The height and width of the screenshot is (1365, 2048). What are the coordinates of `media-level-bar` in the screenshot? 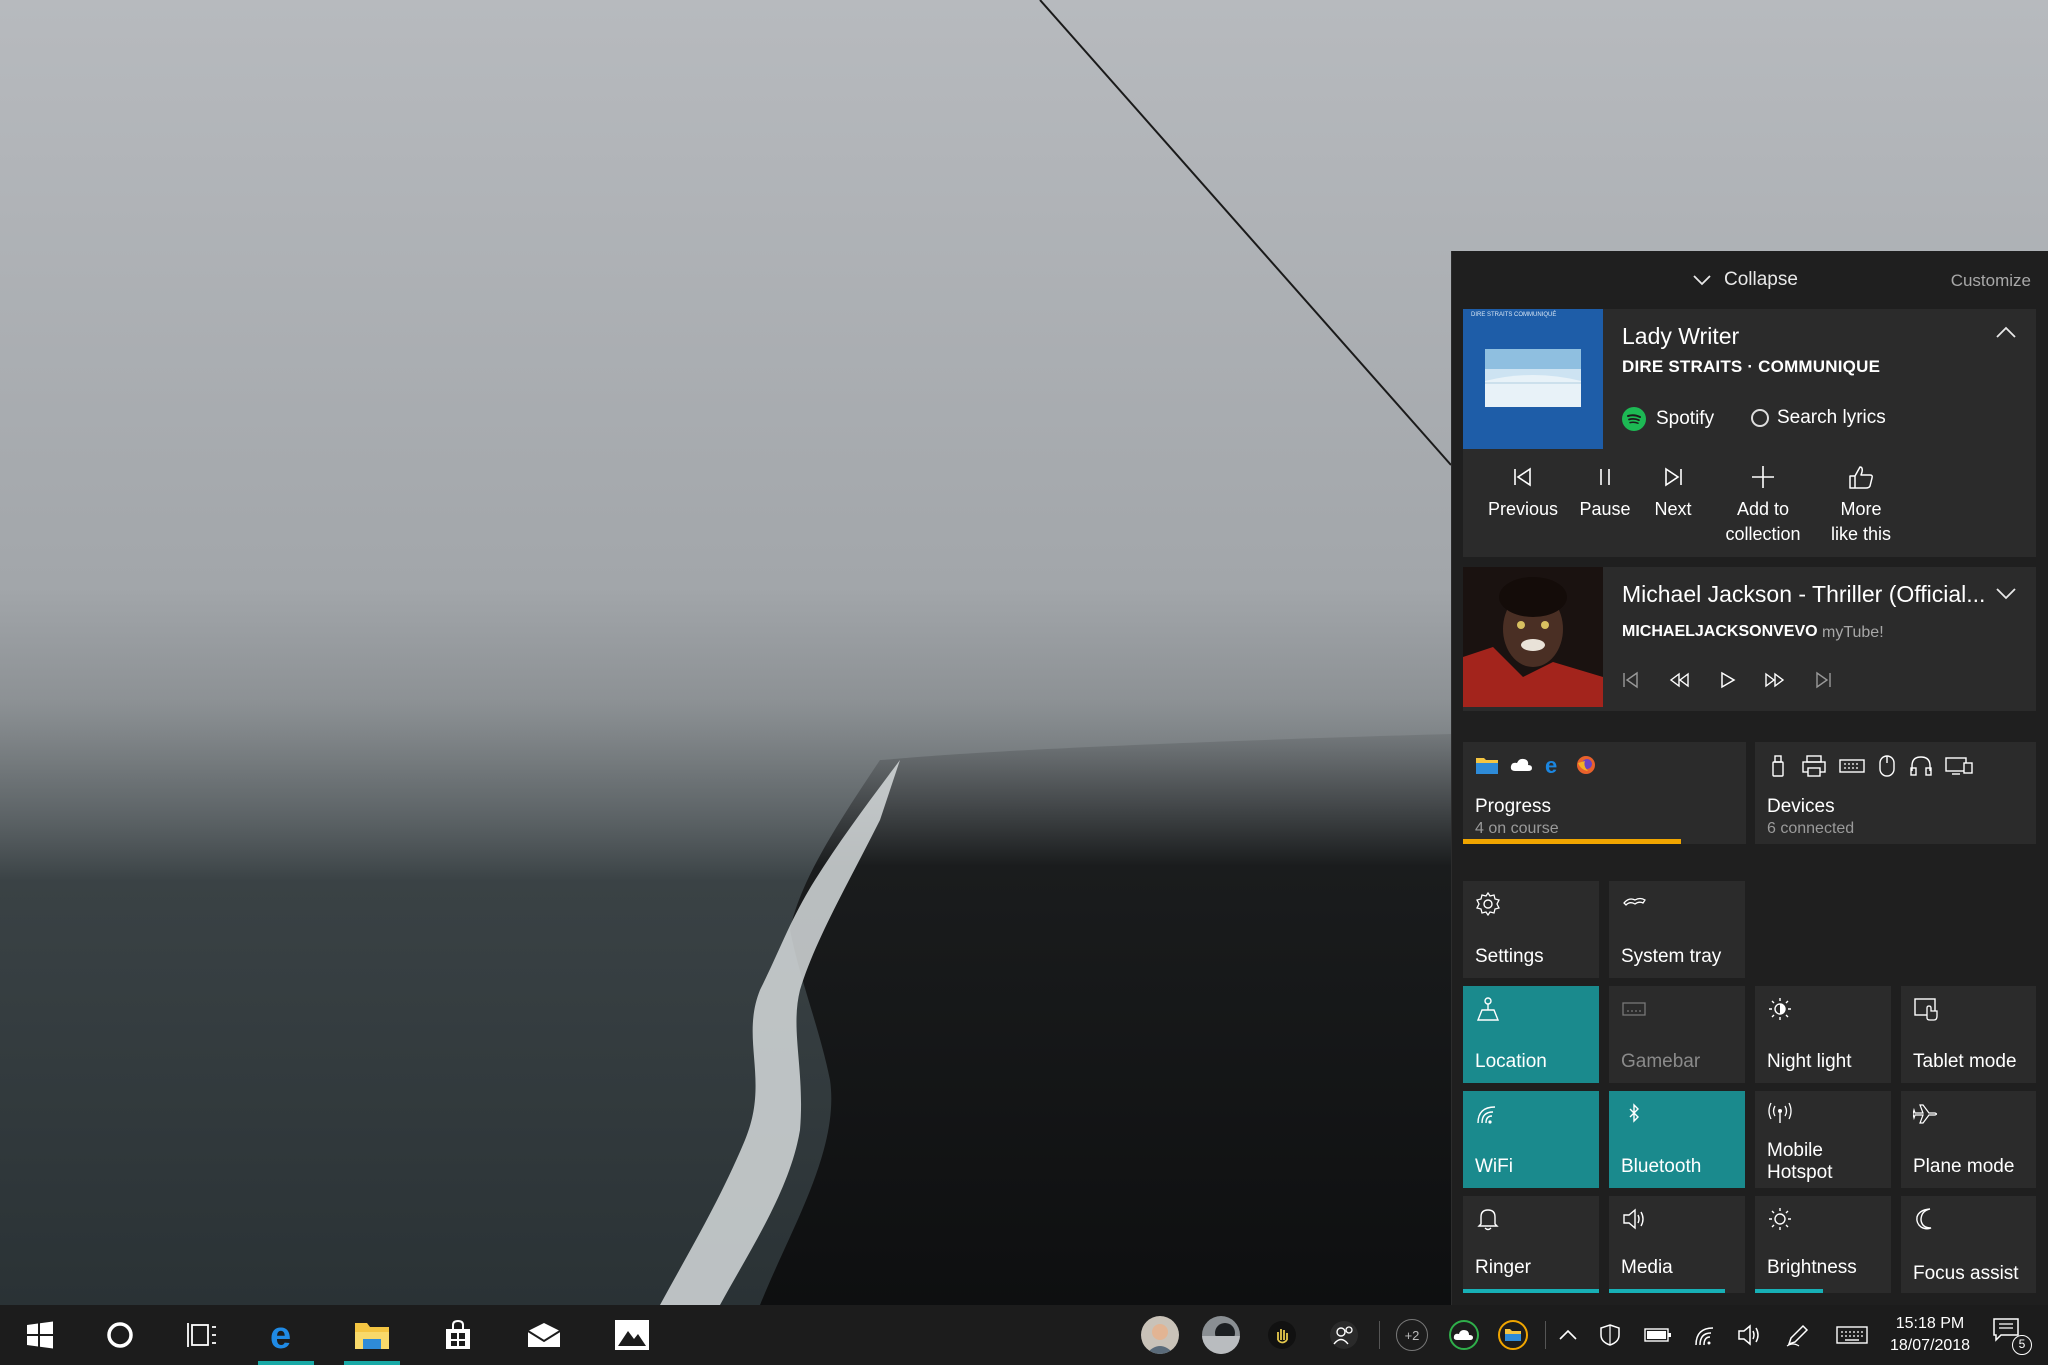 It's located at (1667, 1291).